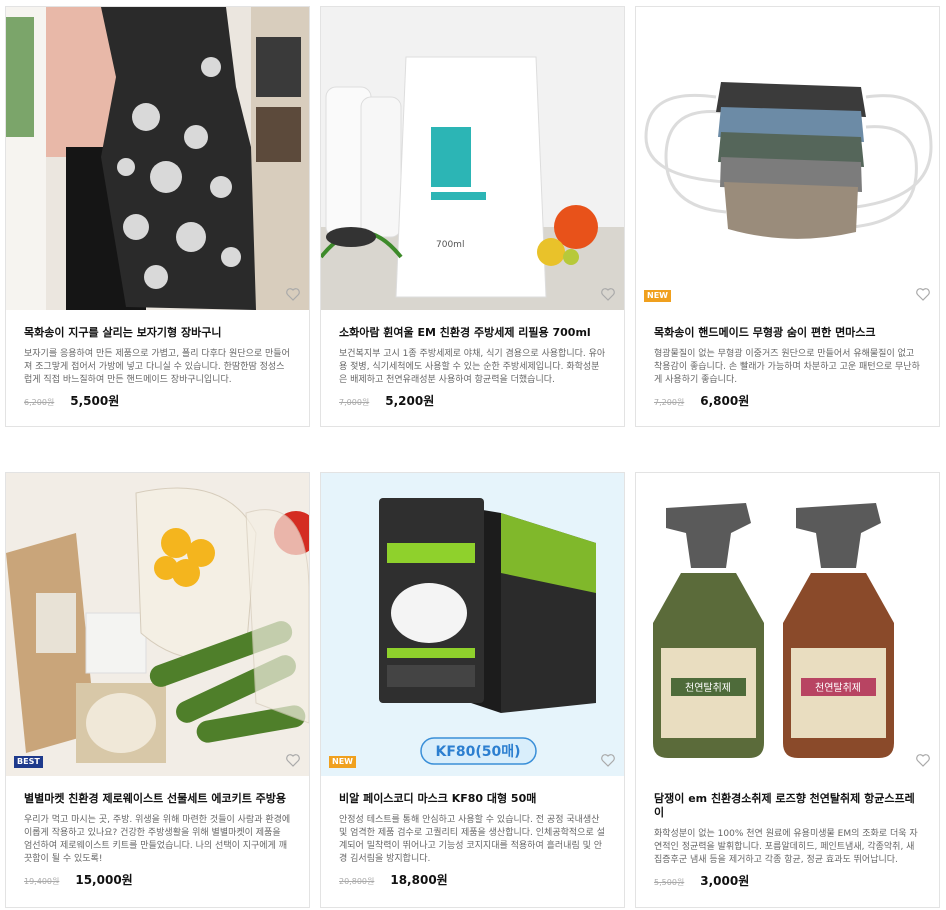  I want to click on sale-price: 15,000원, so click(104, 880).